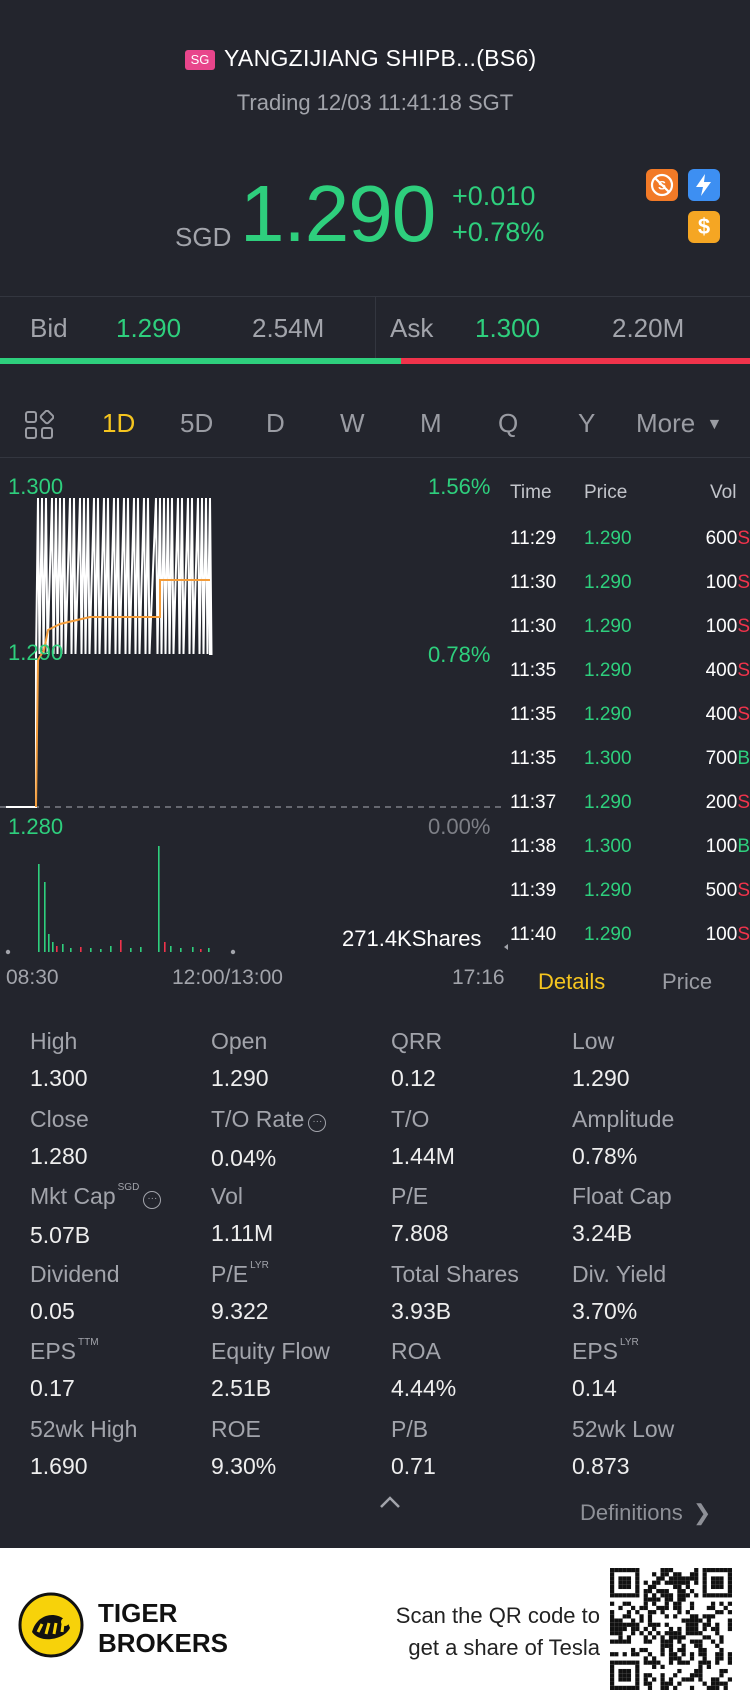  I want to click on stat-label: Vol, so click(227, 1196).